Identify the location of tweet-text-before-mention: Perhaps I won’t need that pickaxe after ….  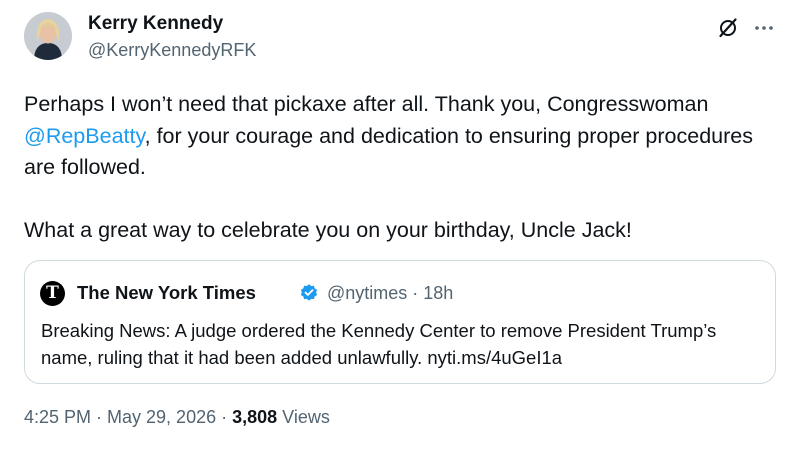
(366, 104).